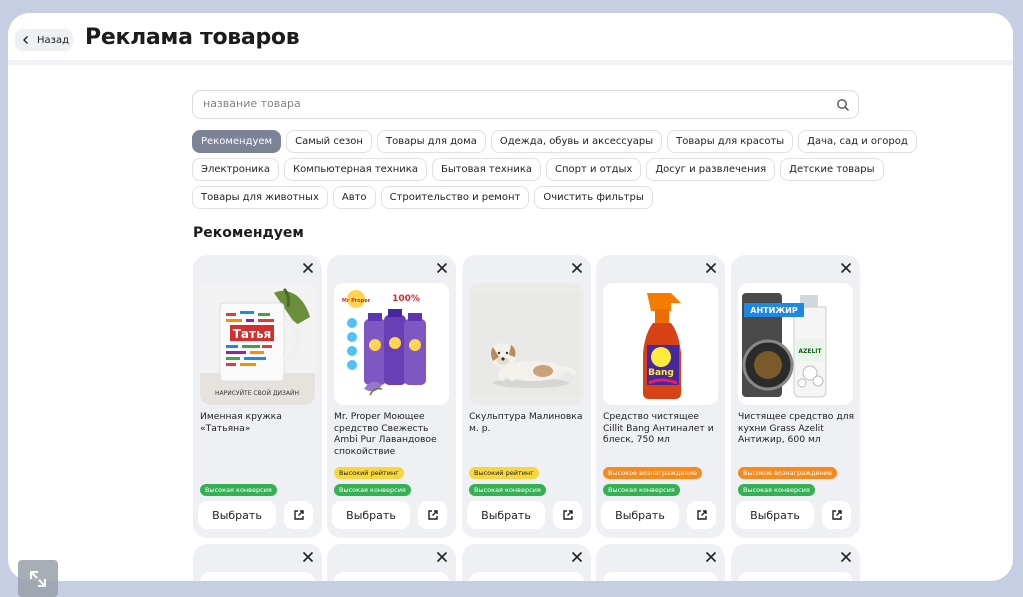 This screenshot has height=597, width=1023. Describe the element at coordinates (510, 39) in the screenshot. I see `header: Назад Реклама товаров` at that location.